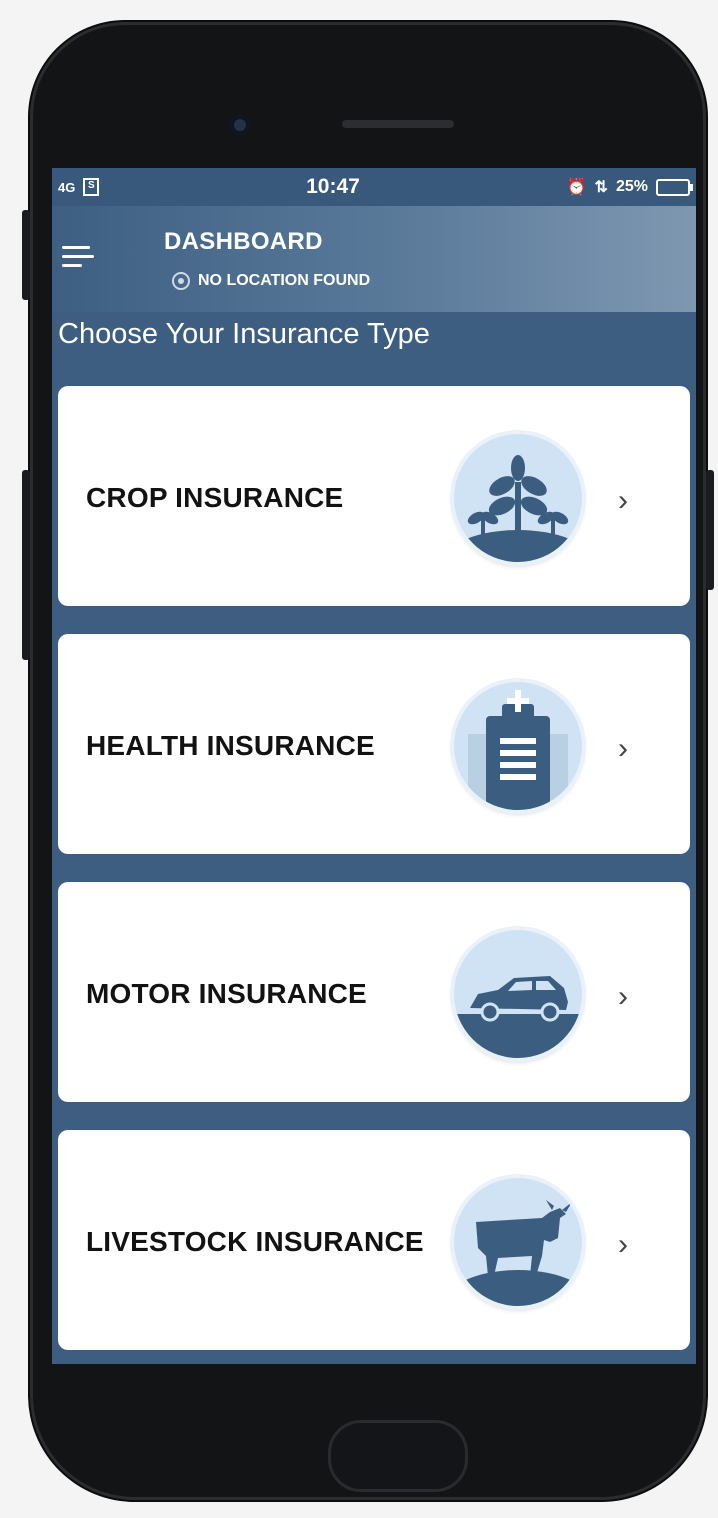  What do you see at coordinates (631, 186) in the screenshot?
I see `battery-percent: 25%` at bounding box center [631, 186].